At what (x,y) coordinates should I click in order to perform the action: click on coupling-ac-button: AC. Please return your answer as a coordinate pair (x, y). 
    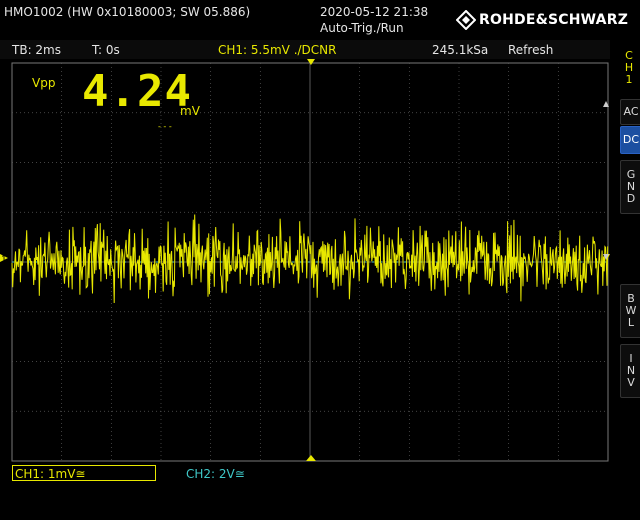
    Looking at the image, I should click on (630, 112).